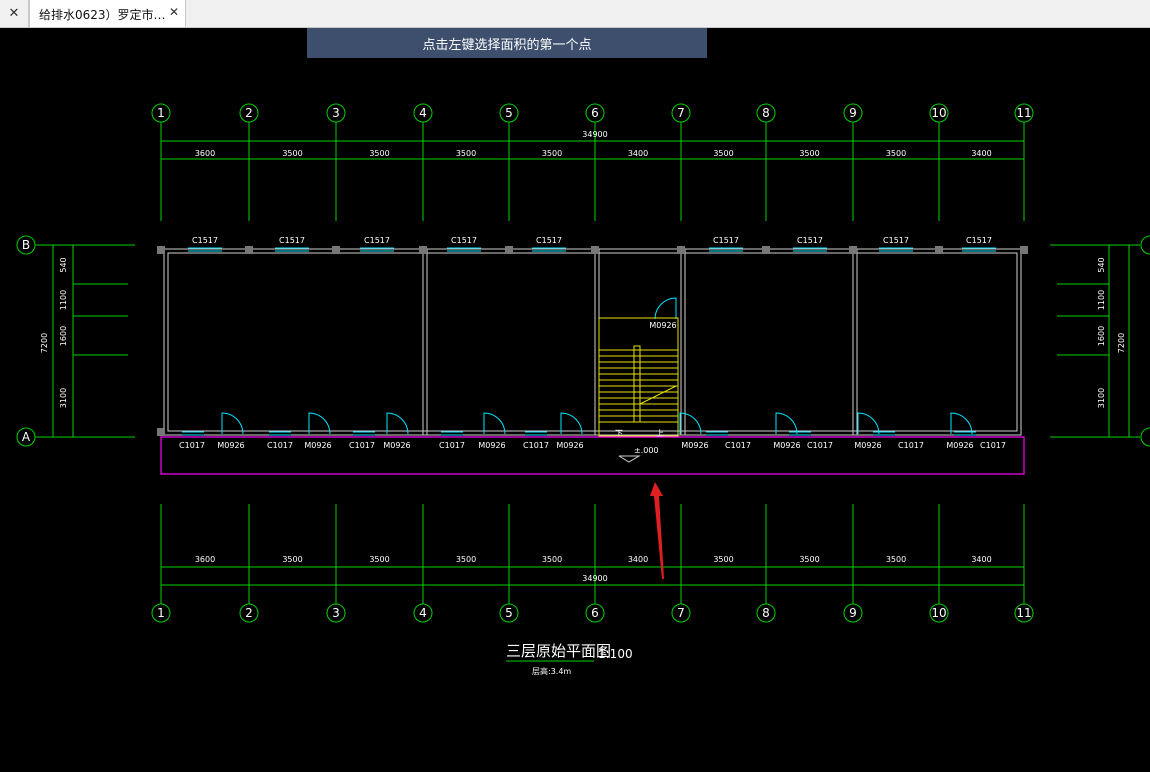 This screenshot has width=1150, height=772. I want to click on tab-drawing: 给排水0623）罗定市… ✕, so click(107, 13).